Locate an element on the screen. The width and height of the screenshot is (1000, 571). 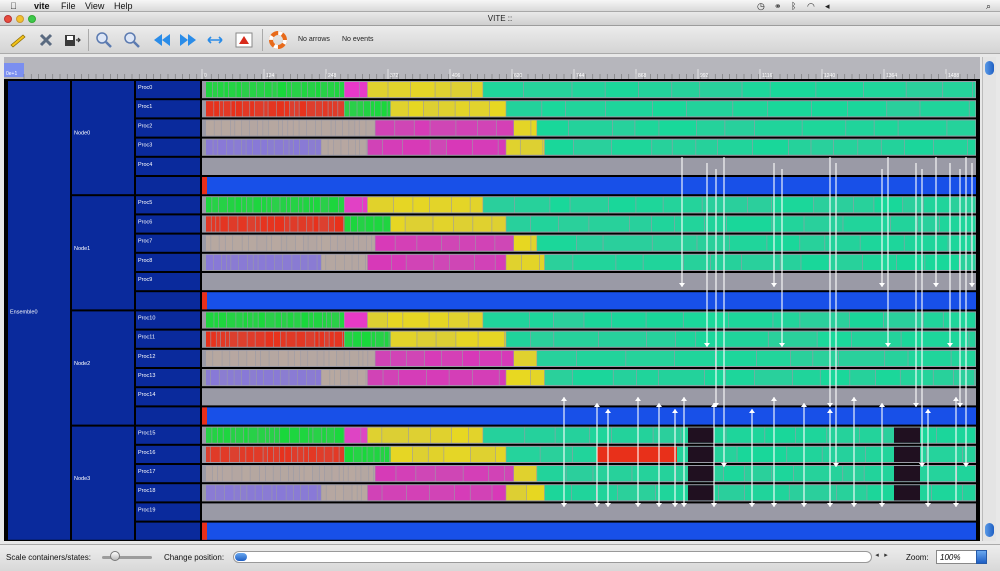
no-events-label: No events is located at coordinates (358, 39).